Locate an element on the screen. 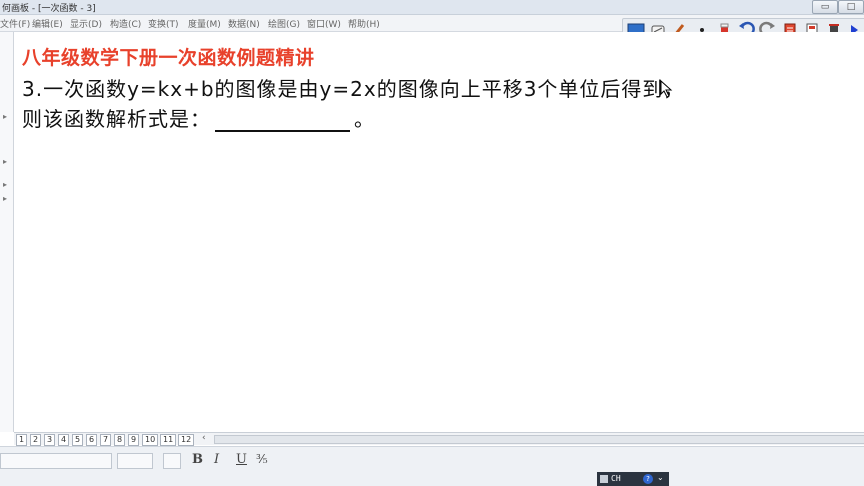 The width and height of the screenshot is (864, 486). left-tool-strip: ▸ ▸ ▸ ▸ is located at coordinates (7, 232).